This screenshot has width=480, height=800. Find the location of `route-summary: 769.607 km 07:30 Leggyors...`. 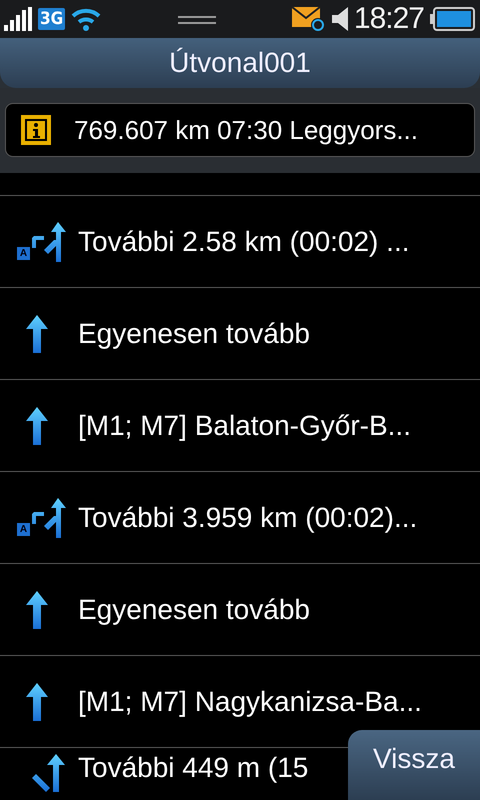

route-summary: 769.607 km 07:30 Leggyors... is located at coordinates (246, 130).